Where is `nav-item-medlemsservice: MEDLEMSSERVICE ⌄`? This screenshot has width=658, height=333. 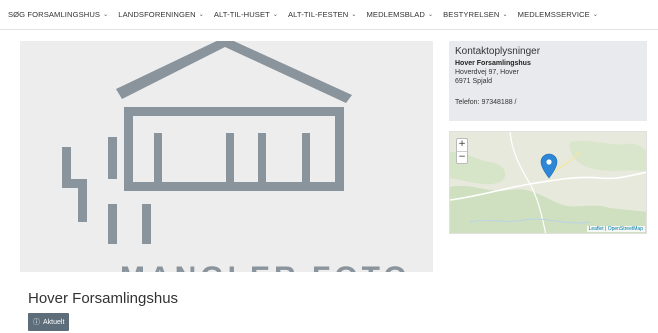 nav-item-medlemsservice: MEDLEMSSERVICE ⌄ is located at coordinates (558, 14).